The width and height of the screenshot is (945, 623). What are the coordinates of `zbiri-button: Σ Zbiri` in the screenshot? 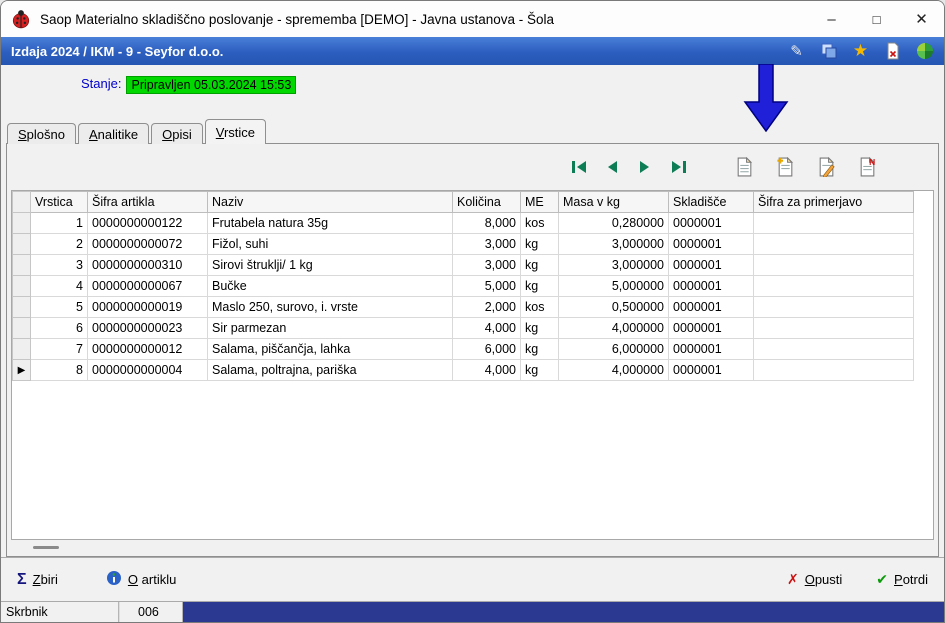 It's located at (37, 579).